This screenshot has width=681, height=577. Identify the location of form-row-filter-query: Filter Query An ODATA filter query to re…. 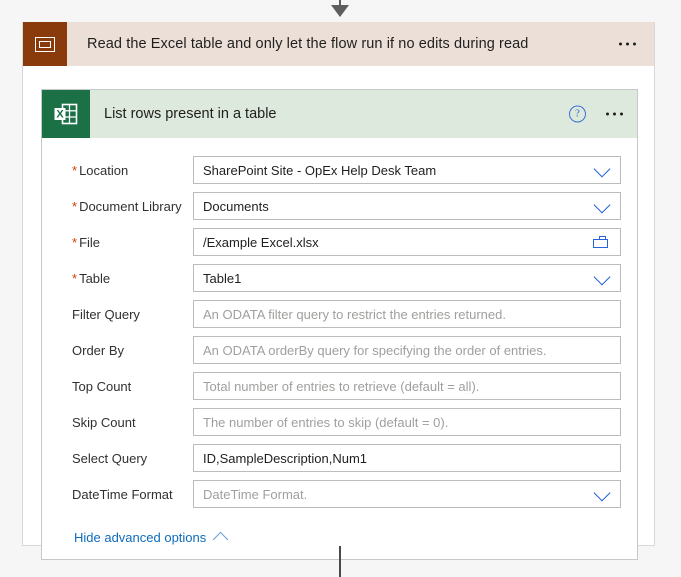
(339, 314).